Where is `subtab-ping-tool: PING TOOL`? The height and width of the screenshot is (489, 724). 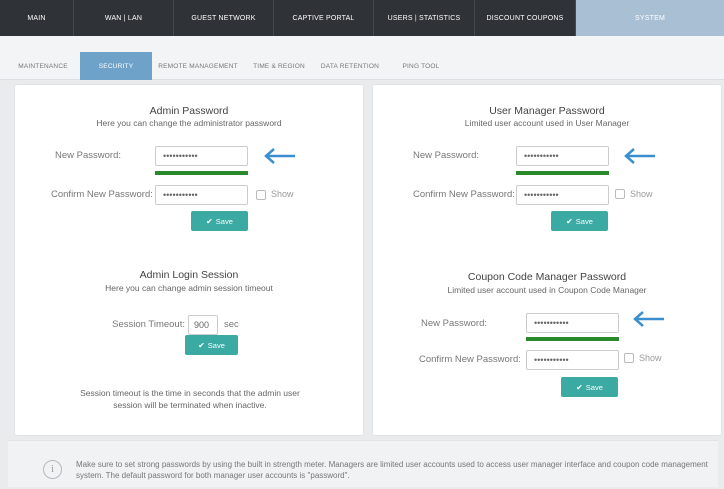
subtab-ping-tool: PING TOOL is located at coordinates (421, 66).